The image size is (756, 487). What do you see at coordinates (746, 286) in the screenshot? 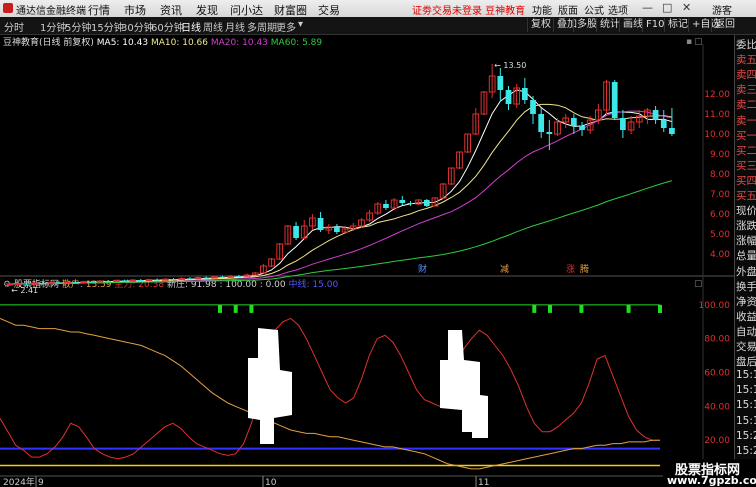
I see `sidebar-item: 换手` at bounding box center [746, 286].